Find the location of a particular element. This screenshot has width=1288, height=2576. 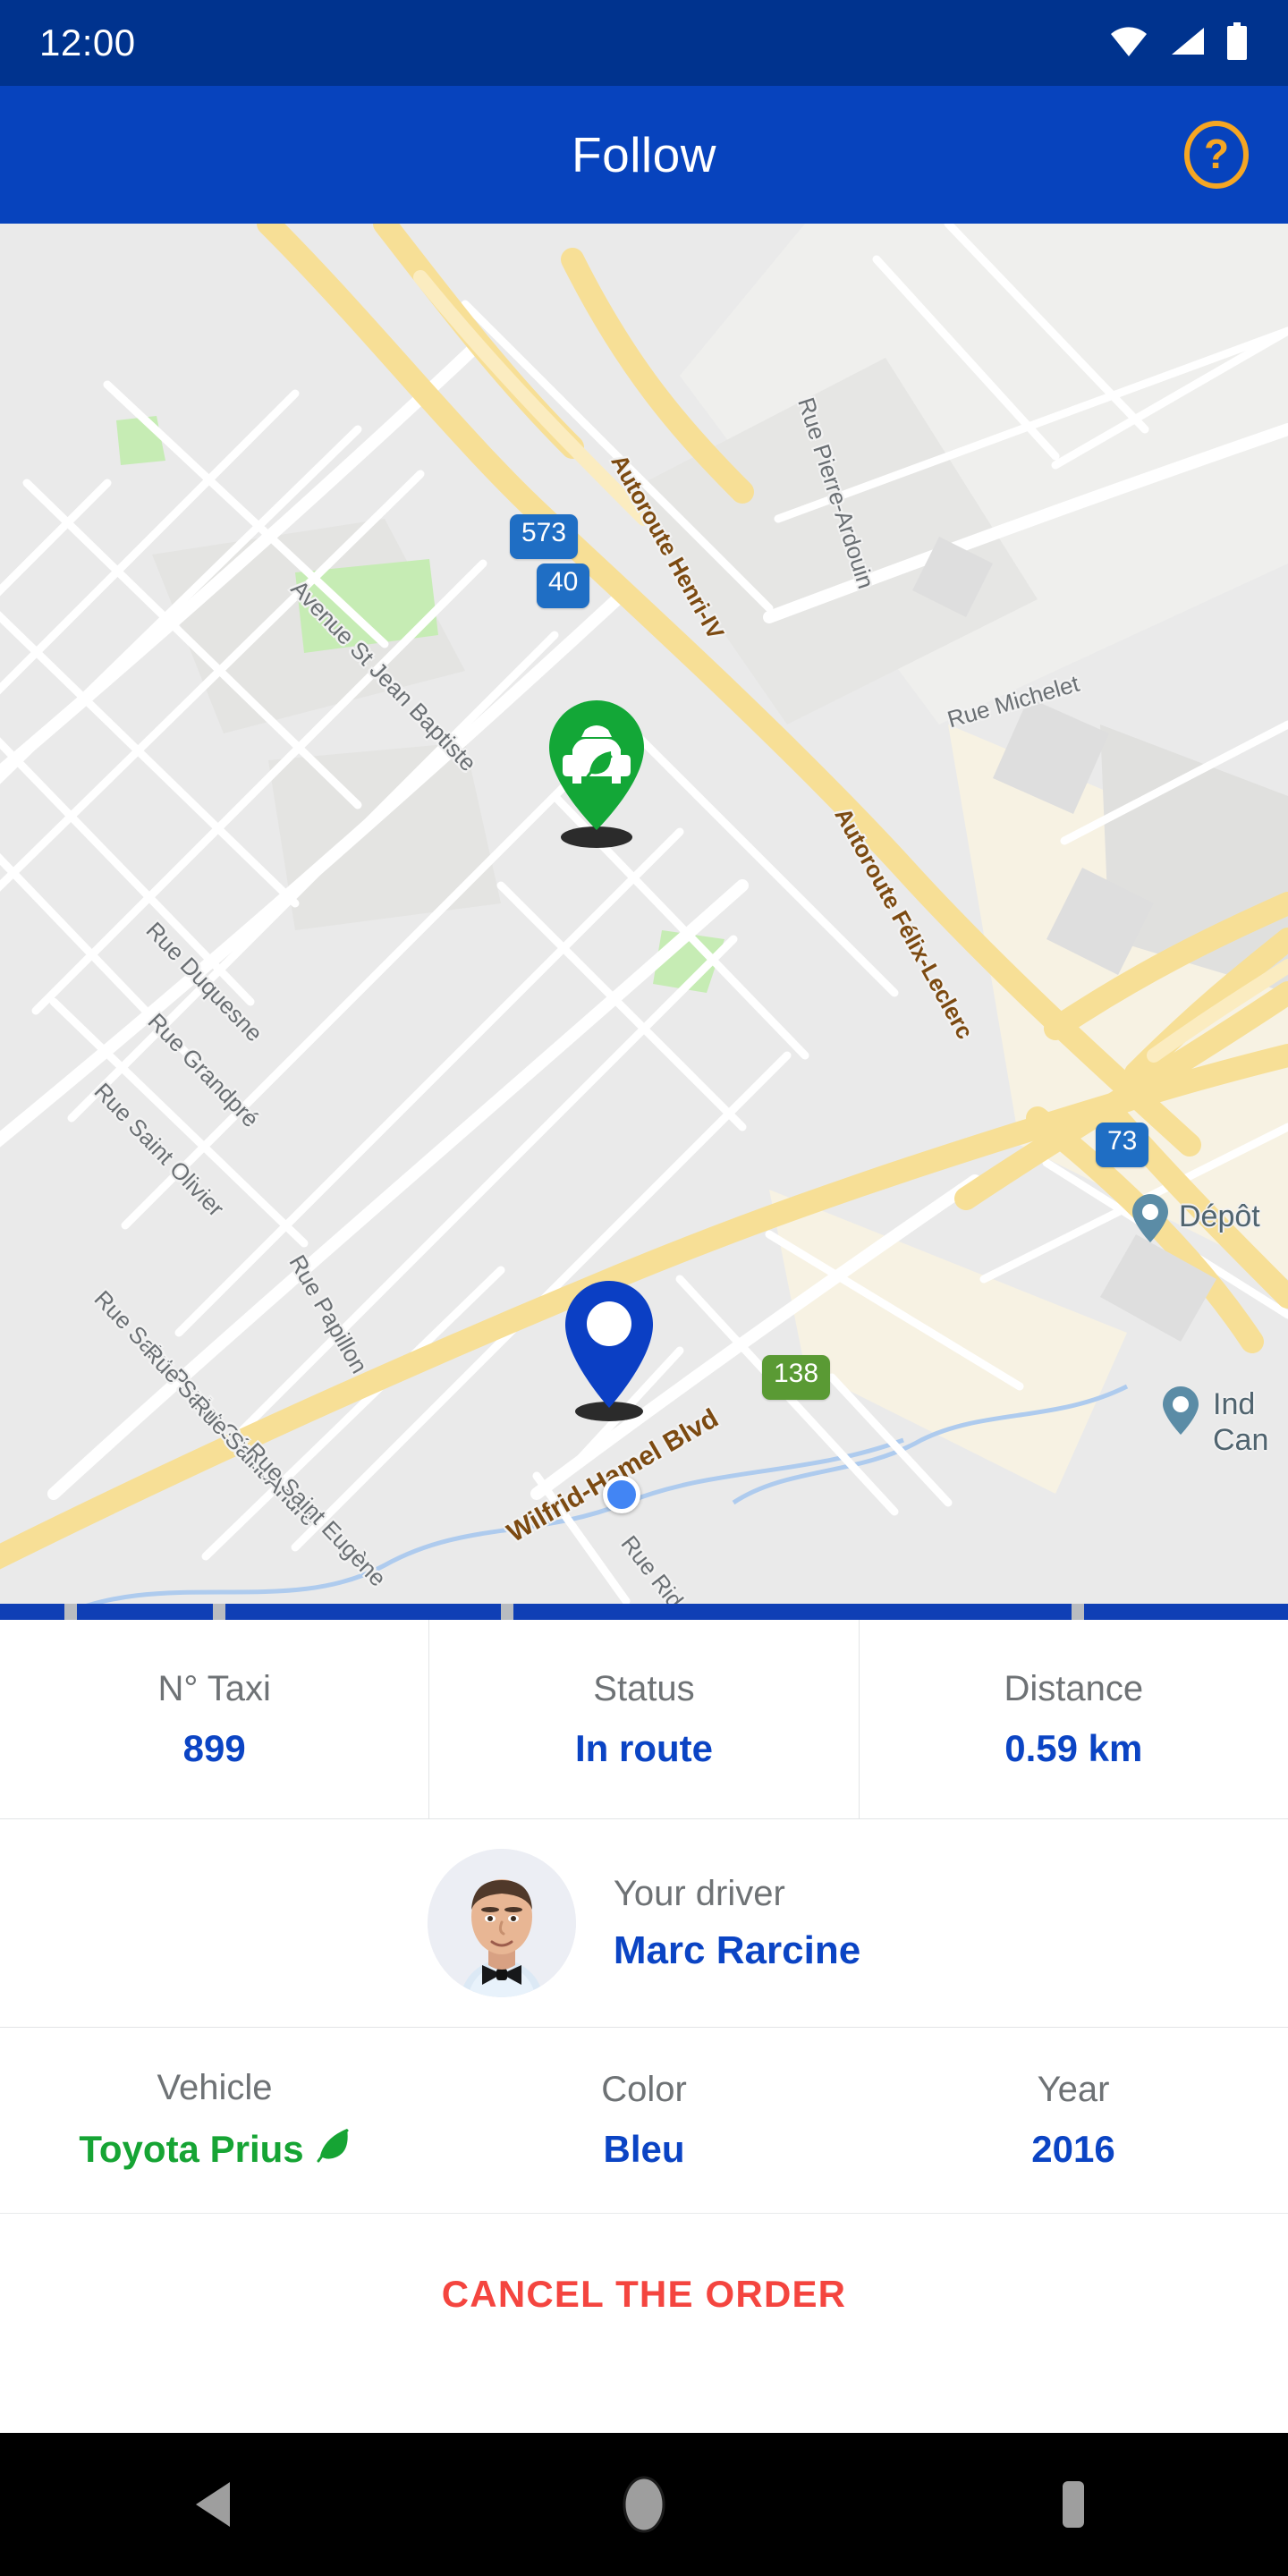

status-badge: In route is located at coordinates (643, 1747).